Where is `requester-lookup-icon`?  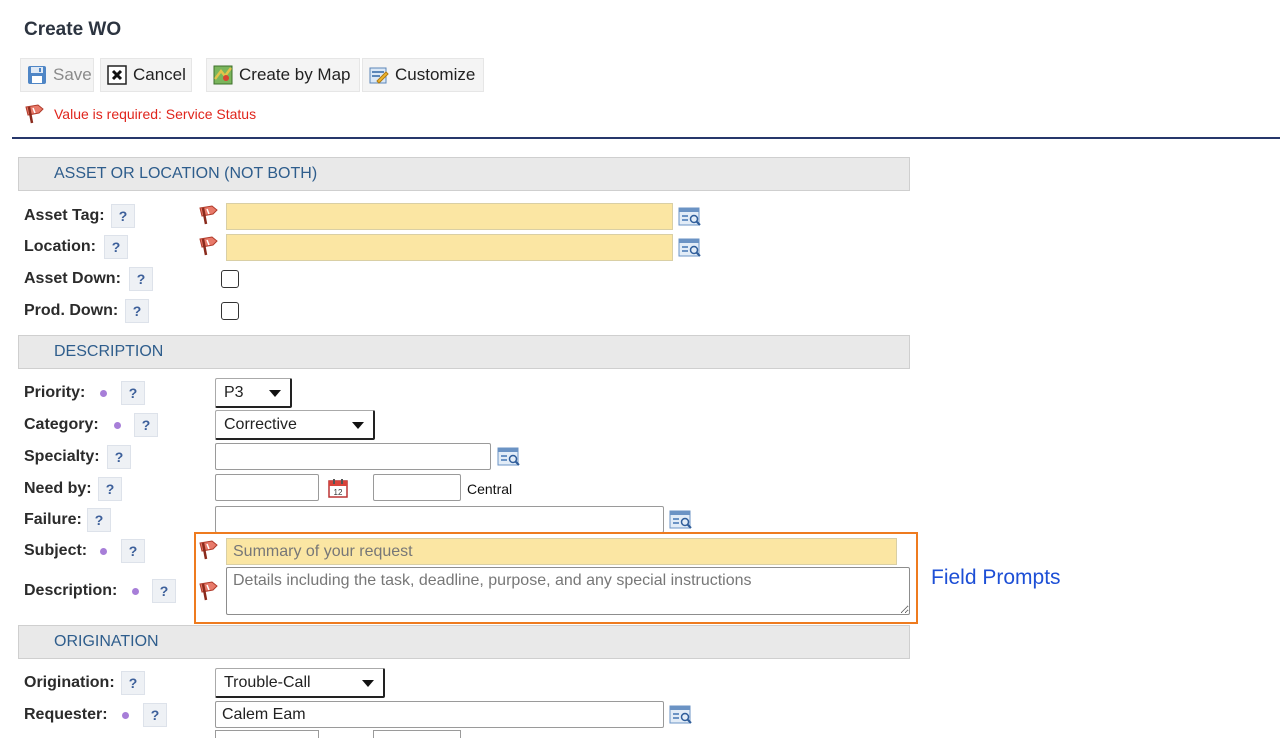 requester-lookup-icon is located at coordinates (681, 715).